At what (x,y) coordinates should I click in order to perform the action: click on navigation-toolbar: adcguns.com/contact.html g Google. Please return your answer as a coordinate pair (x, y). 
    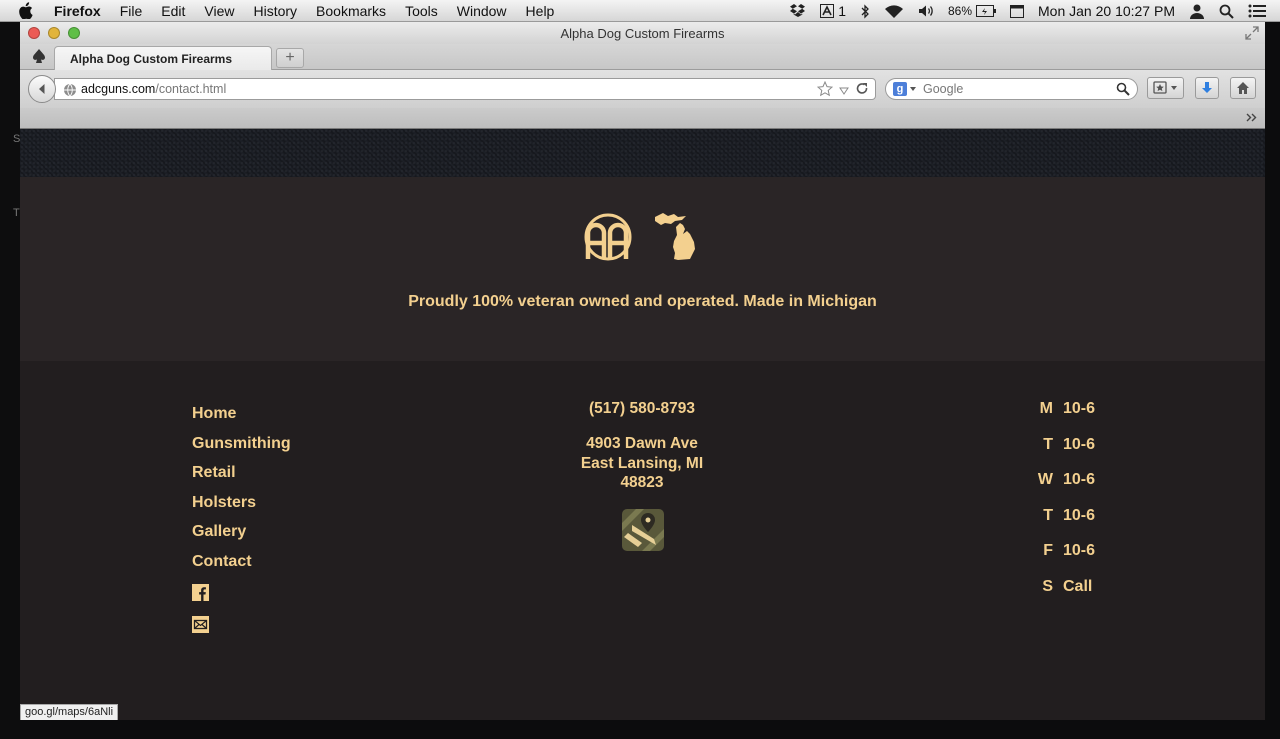
    Looking at the image, I should click on (642, 89).